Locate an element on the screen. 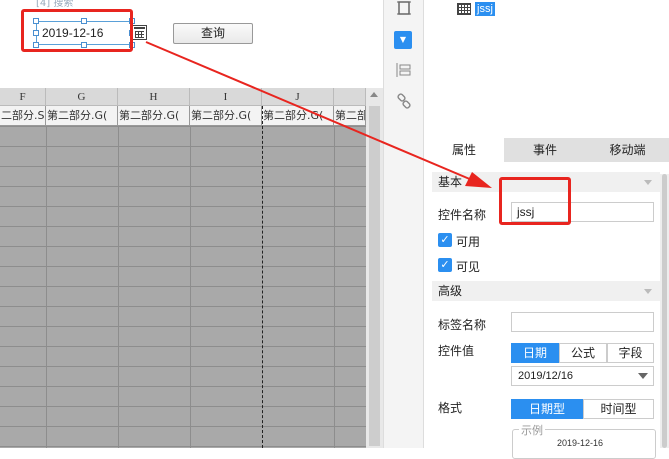 The height and width of the screenshot is (459, 669). value-type-formula: 公式 is located at coordinates (583, 353).